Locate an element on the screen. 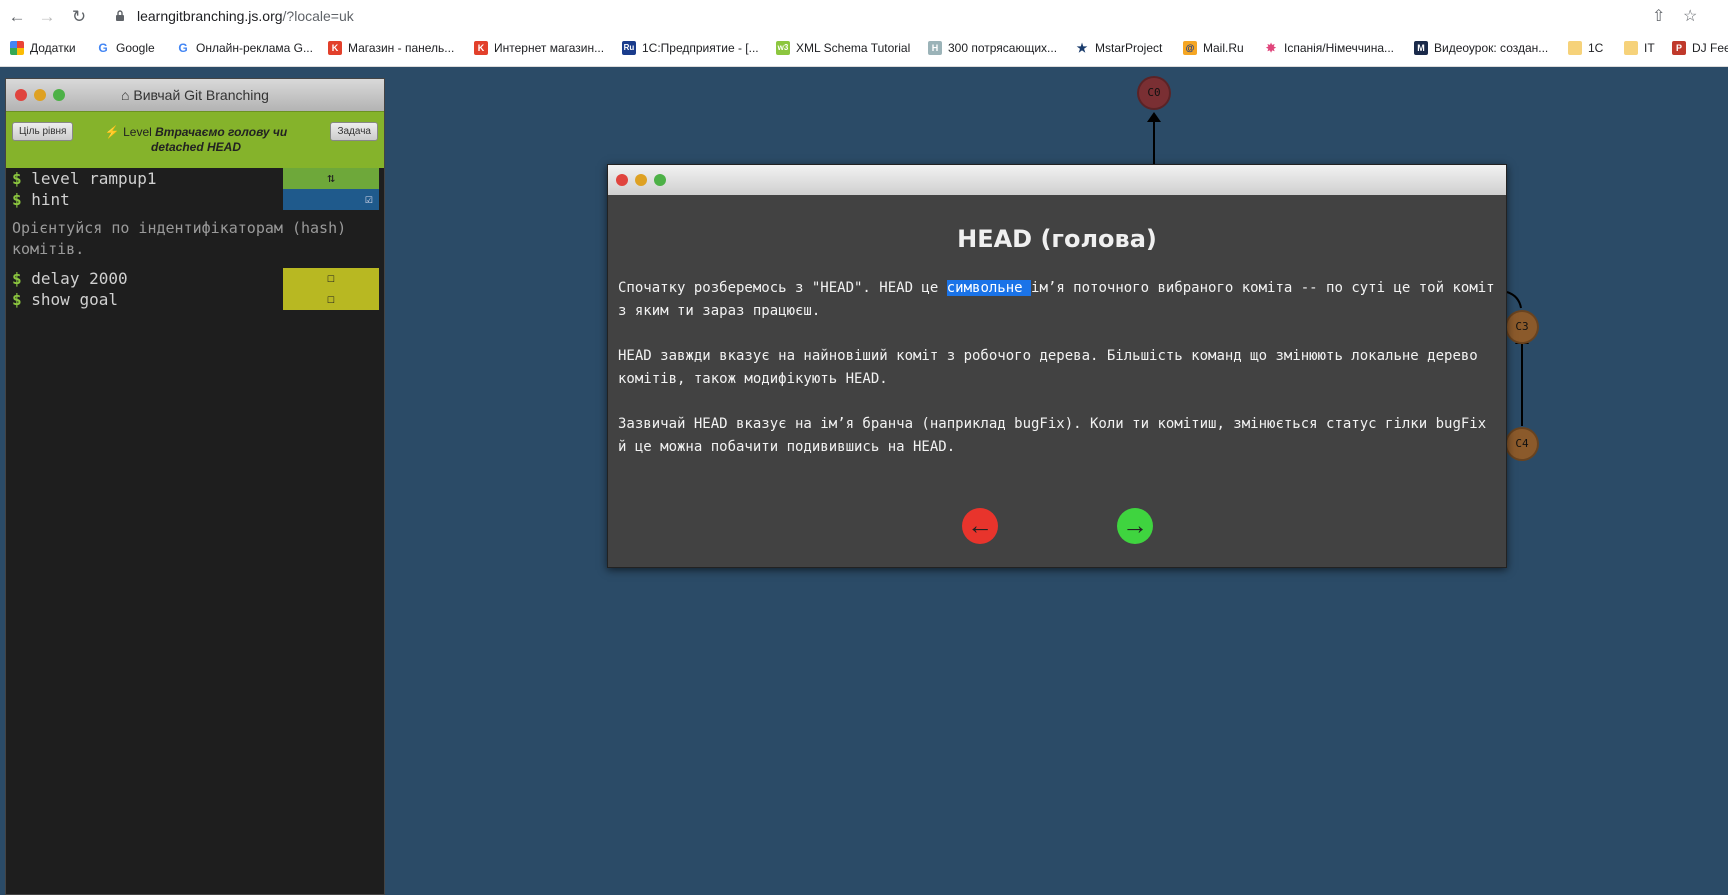 This screenshot has width=1728, height=895. back-arrow-icon: ← is located at coordinates (17, 17).